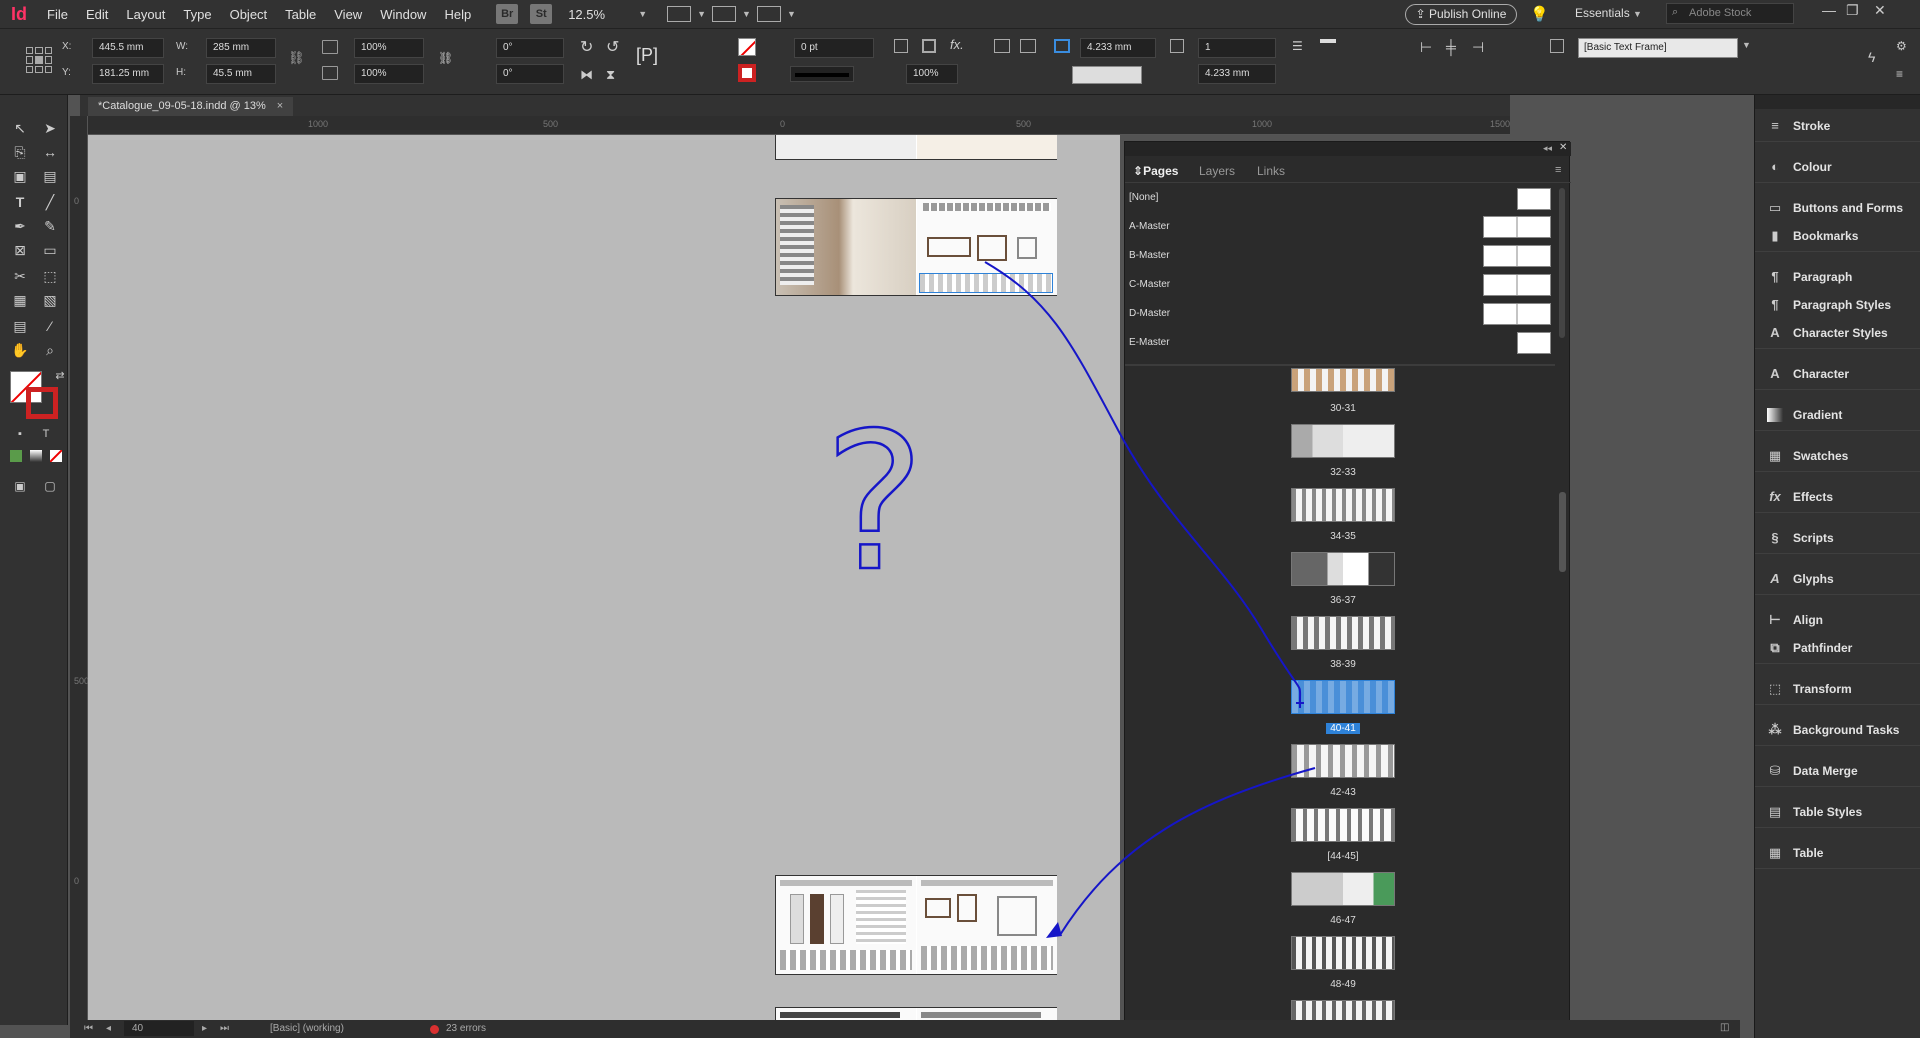 This screenshot has height=1038, width=1920. What do you see at coordinates (50, 176) in the screenshot?
I see `content-placer-icon: ▤` at bounding box center [50, 176].